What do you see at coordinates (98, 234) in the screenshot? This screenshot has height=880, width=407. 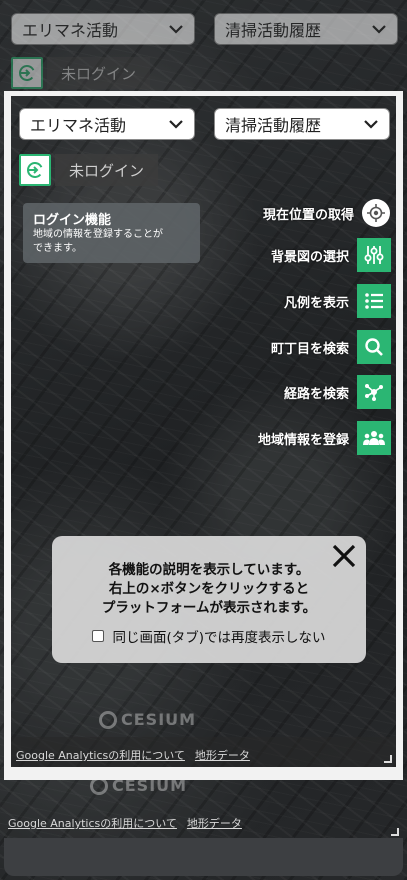 I see `tooltip-body-line1: 地域の情報を登録することが` at bounding box center [98, 234].